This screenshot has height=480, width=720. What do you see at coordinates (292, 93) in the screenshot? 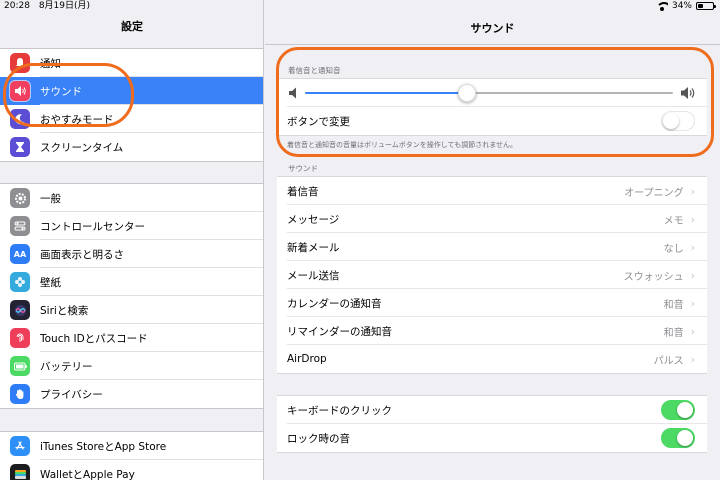
I see `speaker-low-icon` at bounding box center [292, 93].